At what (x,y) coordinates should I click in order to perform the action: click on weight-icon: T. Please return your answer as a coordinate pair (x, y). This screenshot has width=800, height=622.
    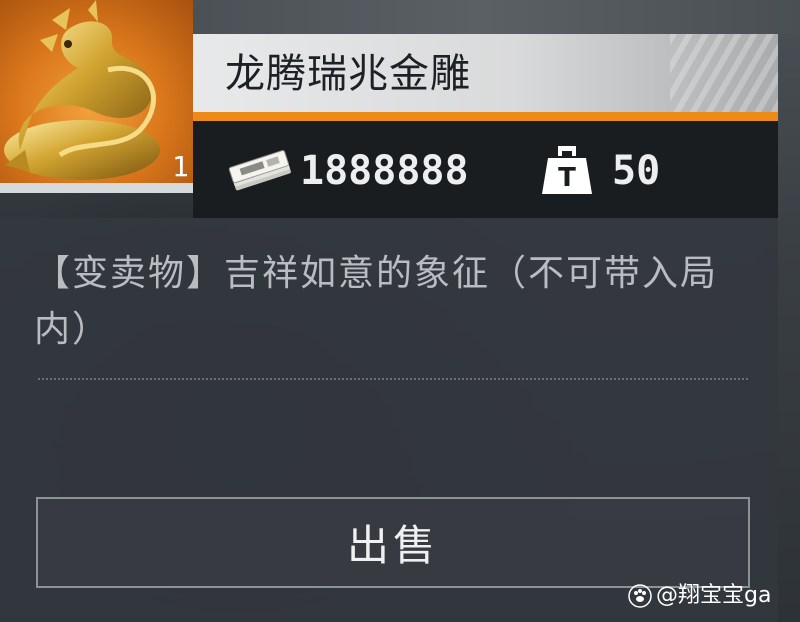
    Looking at the image, I should click on (567, 170).